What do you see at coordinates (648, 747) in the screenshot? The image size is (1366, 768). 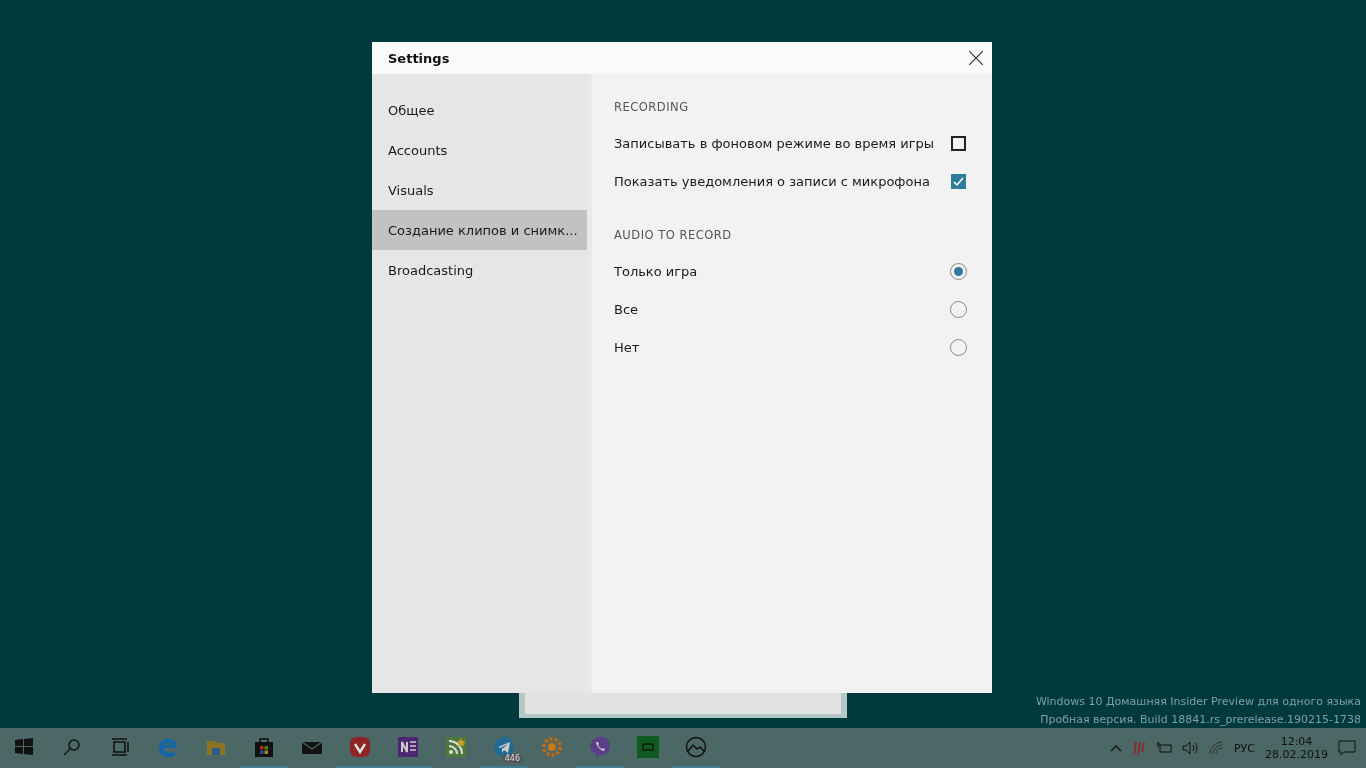 I see `app-tile-icon` at bounding box center [648, 747].